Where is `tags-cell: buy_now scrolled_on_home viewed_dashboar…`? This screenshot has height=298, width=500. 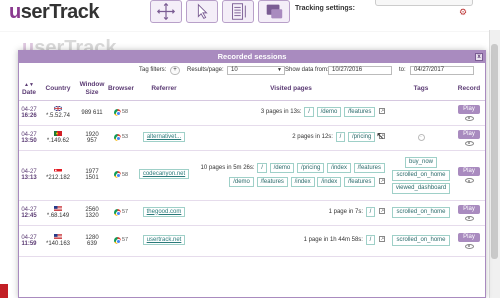
tags-cell: buy_now scrolled_on_home viewed_dashboar… is located at coordinates (421, 175).